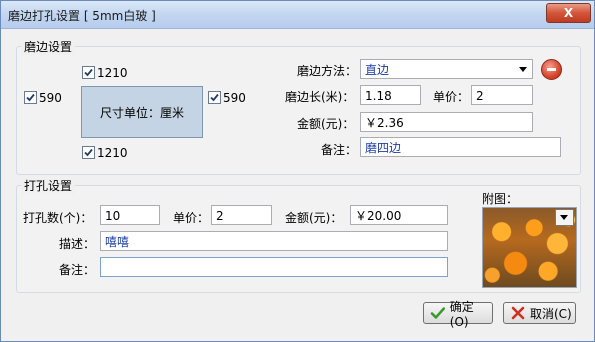 The height and width of the screenshot is (342, 595). I want to click on checkbox-right, so click(214, 97).